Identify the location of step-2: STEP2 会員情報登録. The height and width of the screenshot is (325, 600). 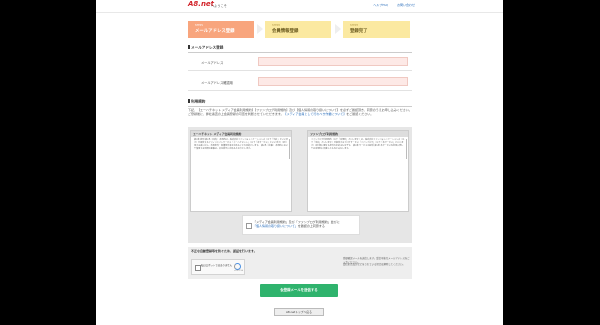
(298, 29).